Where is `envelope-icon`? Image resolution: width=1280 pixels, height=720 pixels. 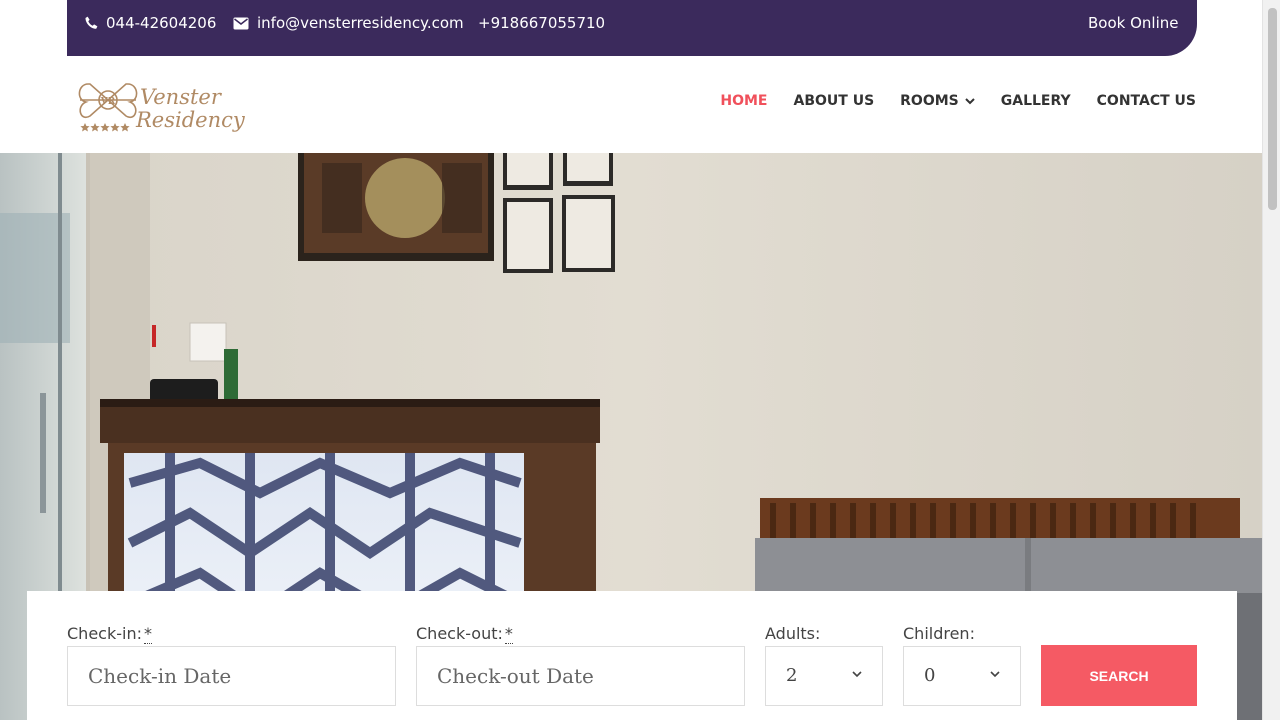
envelope-icon is located at coordinates (241, 23).